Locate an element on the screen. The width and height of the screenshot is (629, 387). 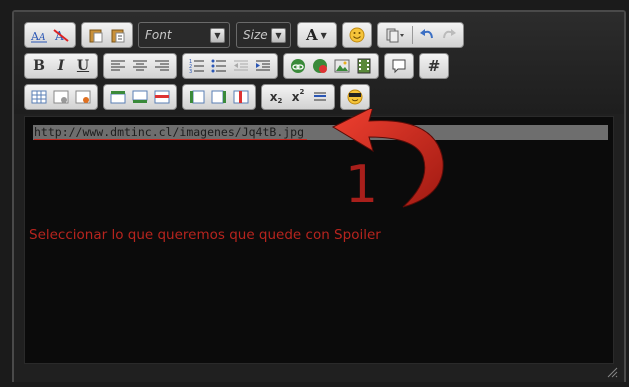
indent-icon is located at coordinates (263, 65).